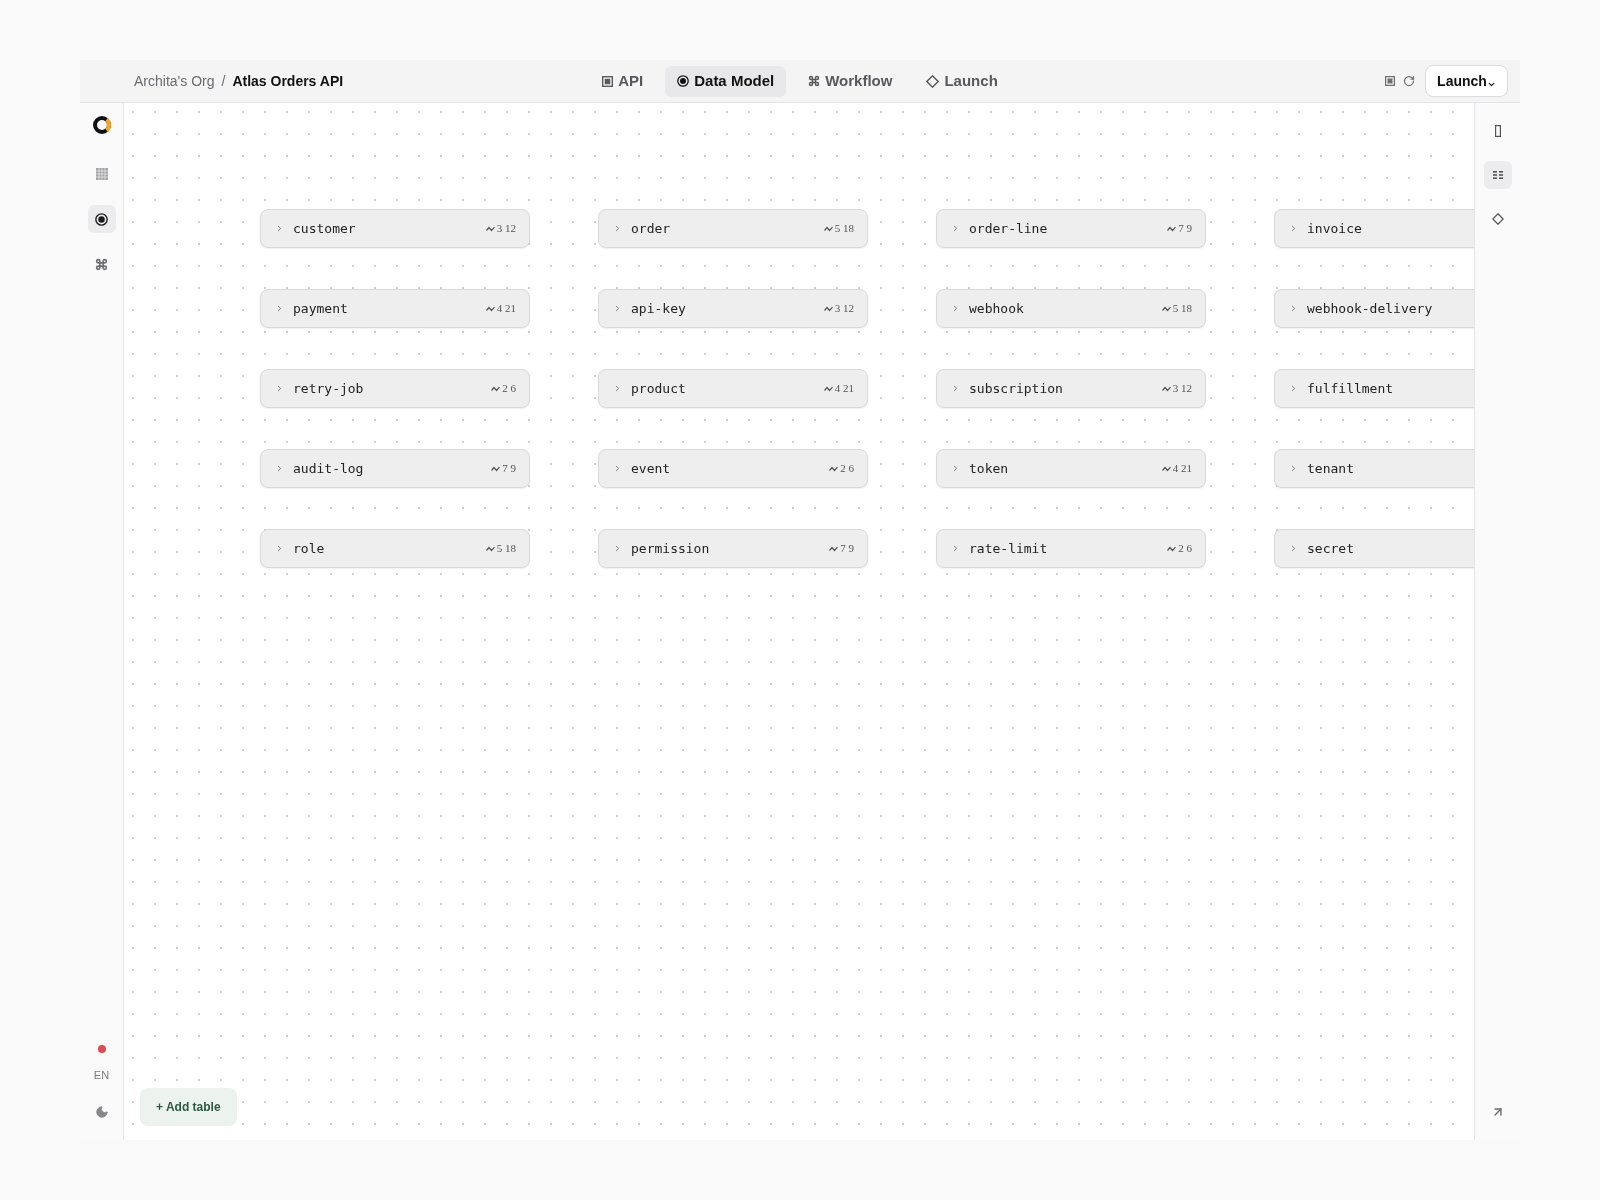  I want to click on launch-button: Launch, so click(1466, 81).